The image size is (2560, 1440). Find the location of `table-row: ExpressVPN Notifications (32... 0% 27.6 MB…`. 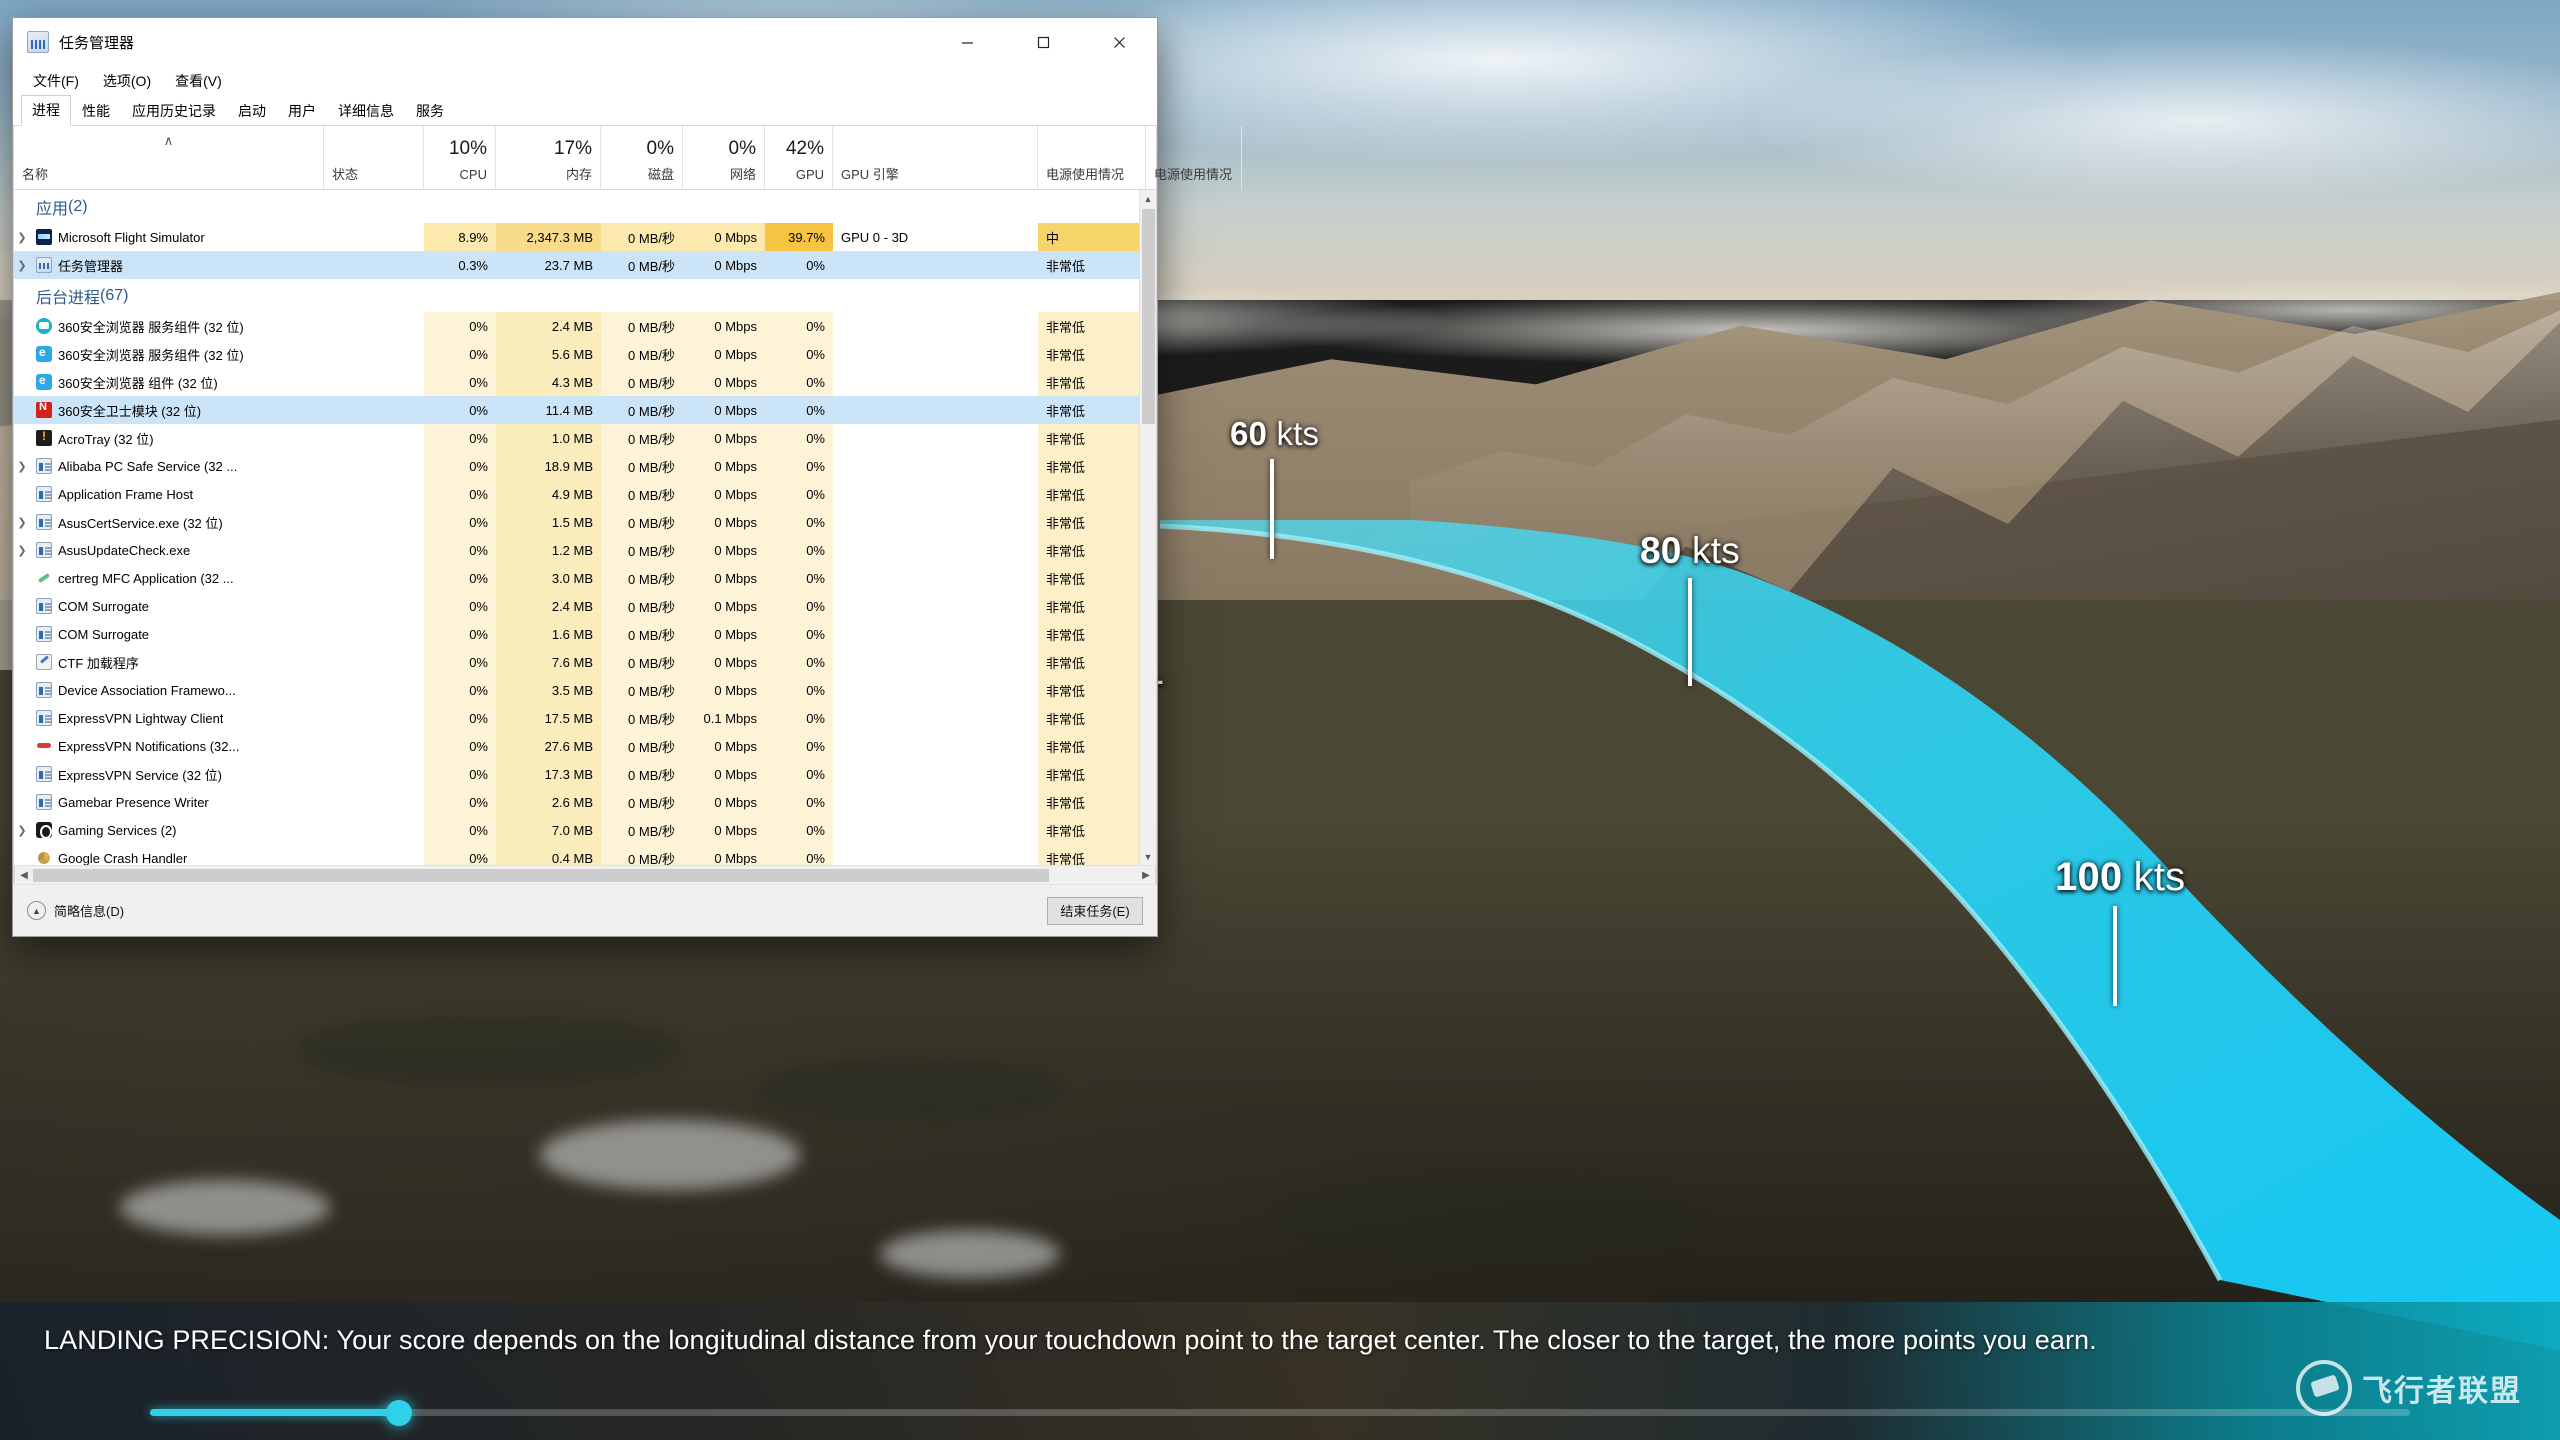

table-row: ExpressVPN Notifications (32... 0% 27.6 MB… is located at coordinates (585, 746).